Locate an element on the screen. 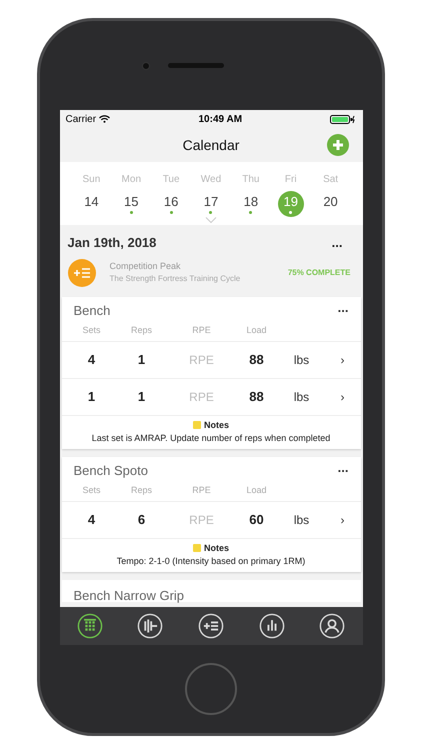 This screenshot has width=422, height=750. set-row: 1 1 RPE 88 lbs › is located at coordinates (211, 397).